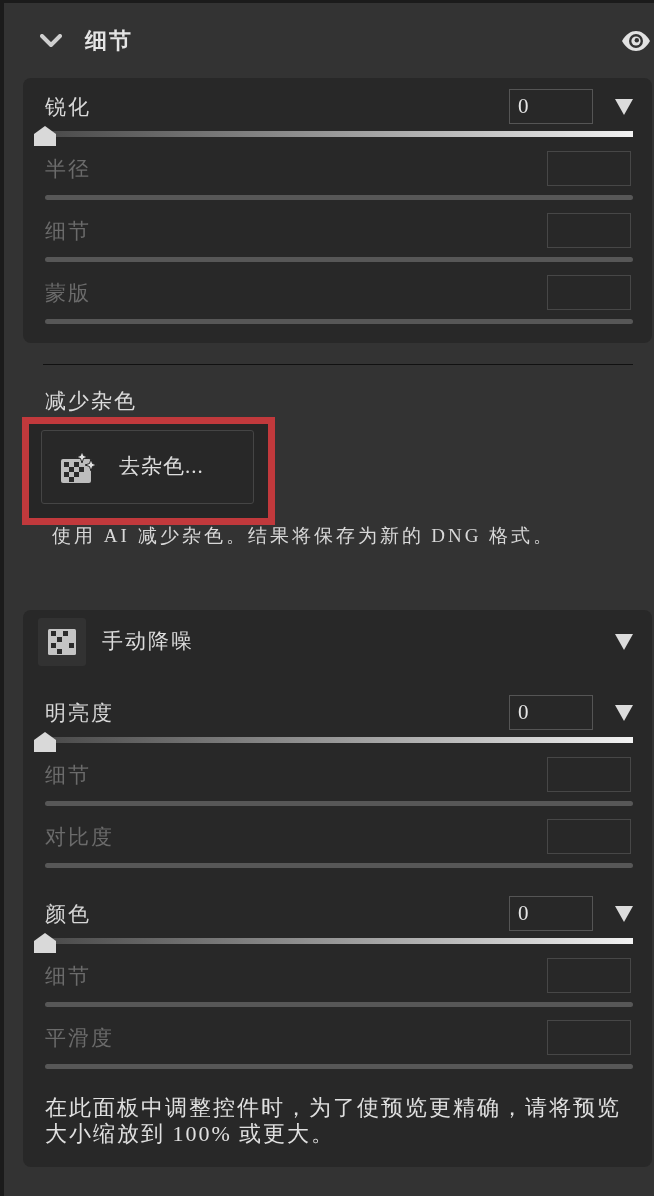  Describe the element at coordinates (51, 40) in the screenshot. I see `chevron-icon` at that location.